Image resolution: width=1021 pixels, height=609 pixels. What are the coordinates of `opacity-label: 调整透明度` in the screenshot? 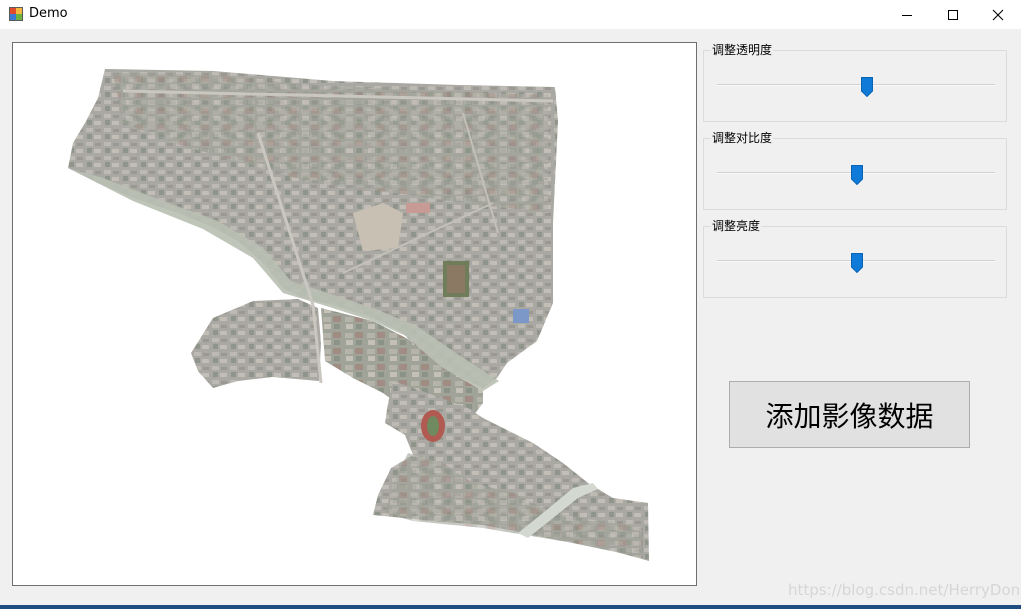 It's located at (742, 50).